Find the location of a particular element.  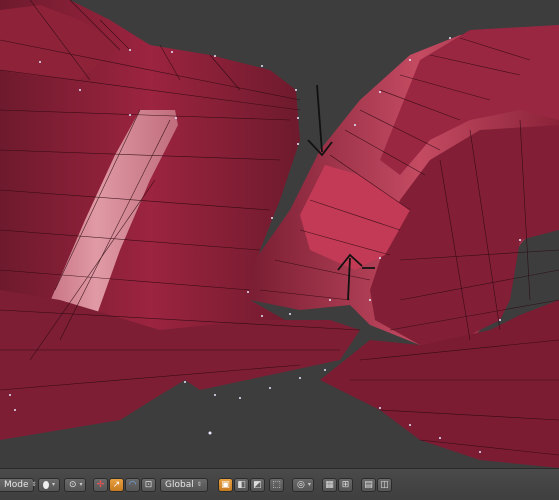

vertex-select-icon: ▣ is located at coordinates (225, 484).